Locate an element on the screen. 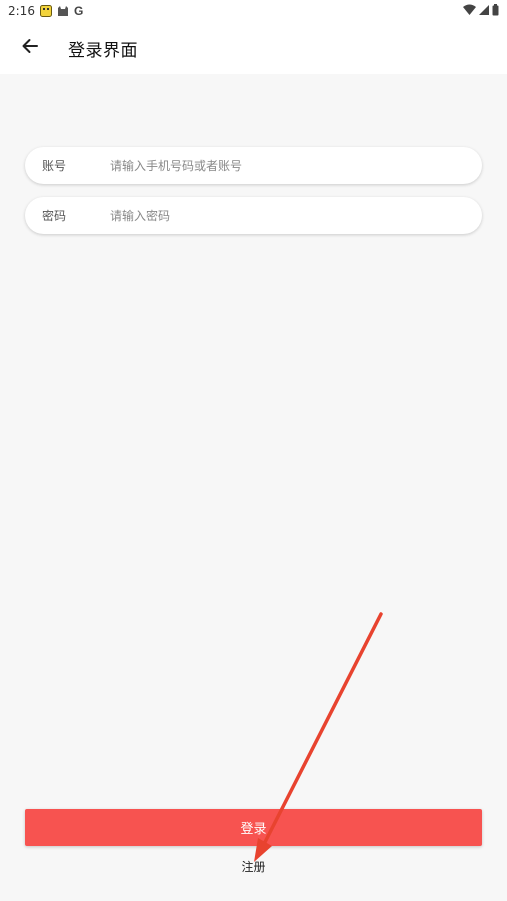  password-label: 密码 is located at coordinates (54, 216).